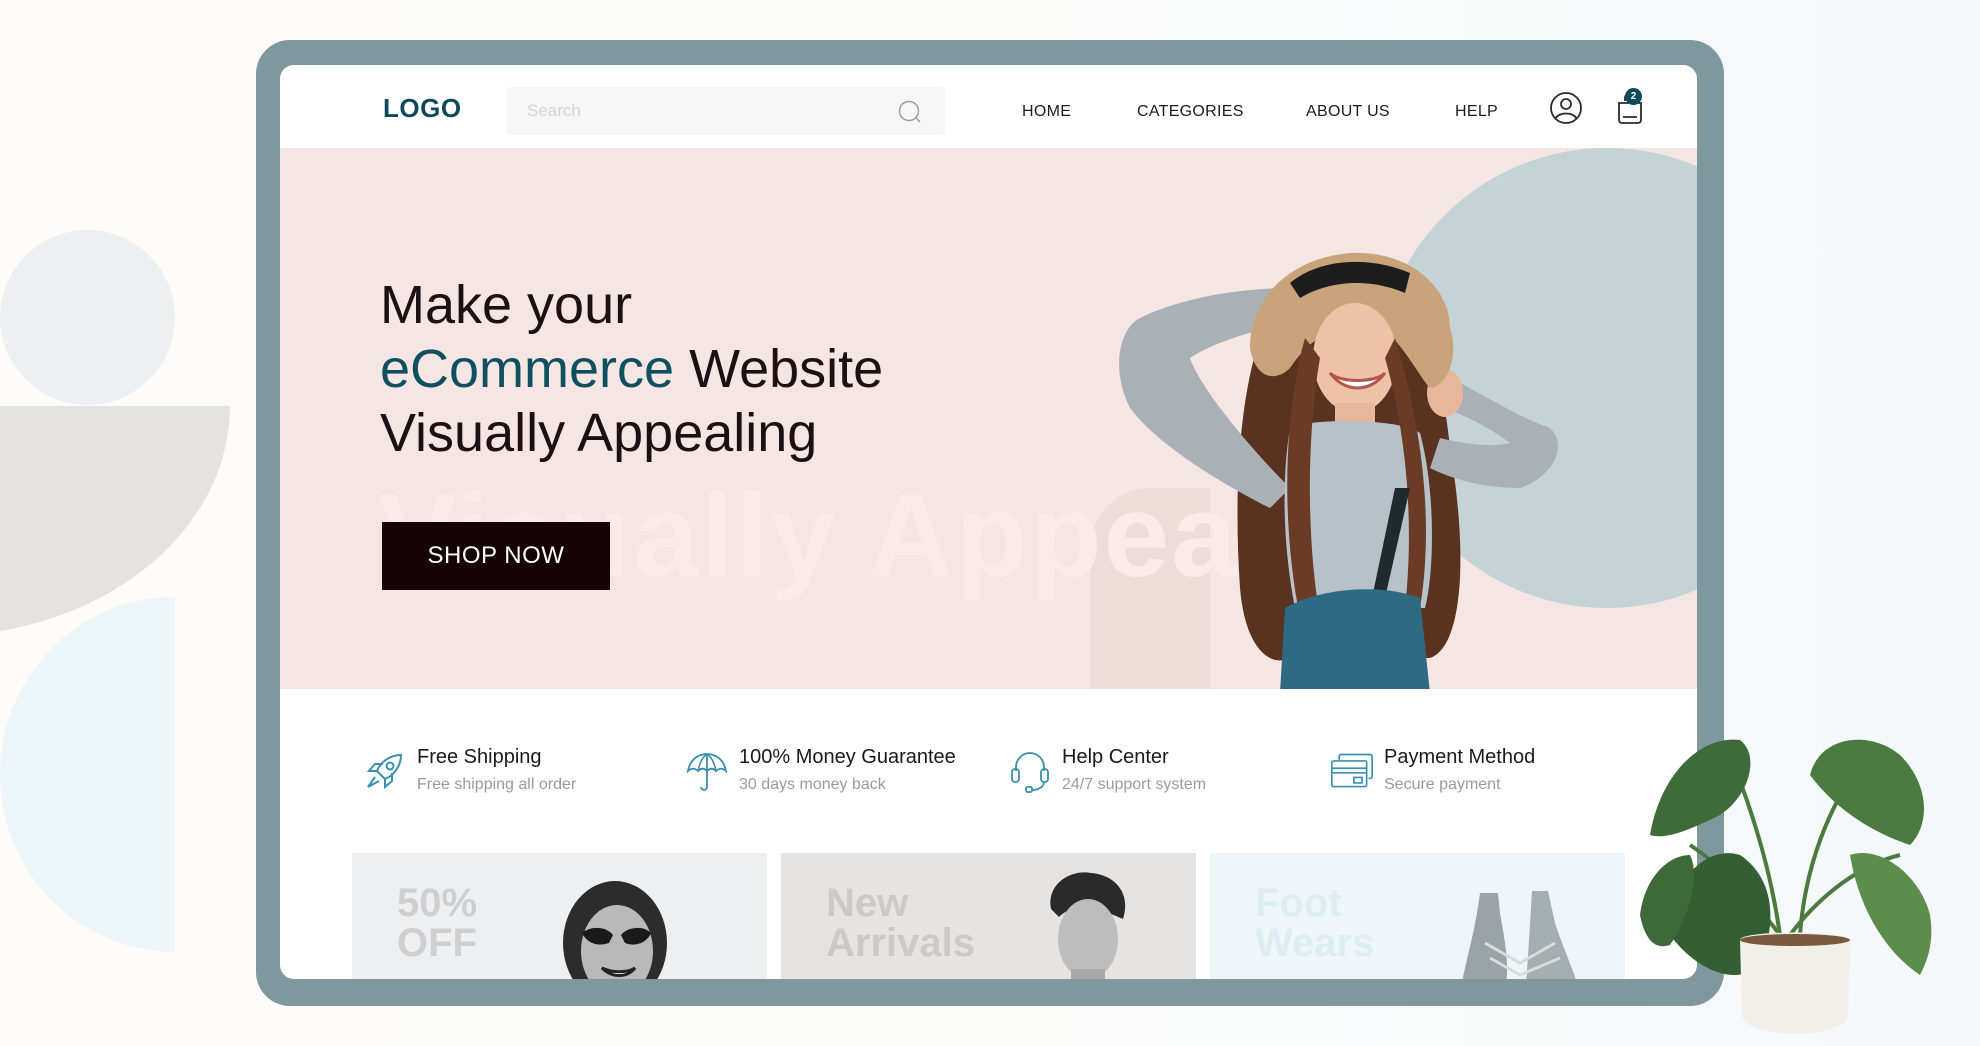 The width and height of the screenshot is (1980, 1046). Describe the element at coordinates (812, 784) in the screenshot. I see `feature-subtitle: 30 days money back` at that location.